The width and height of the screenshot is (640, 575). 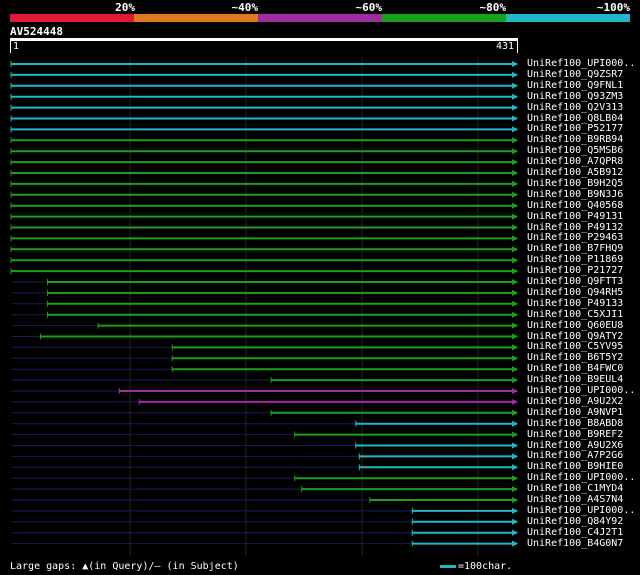 What do you see at coordinates (575, 259) in the screenshot?
I see `hit-label: UniRef100_P11869` at bounding box center [575, 259].